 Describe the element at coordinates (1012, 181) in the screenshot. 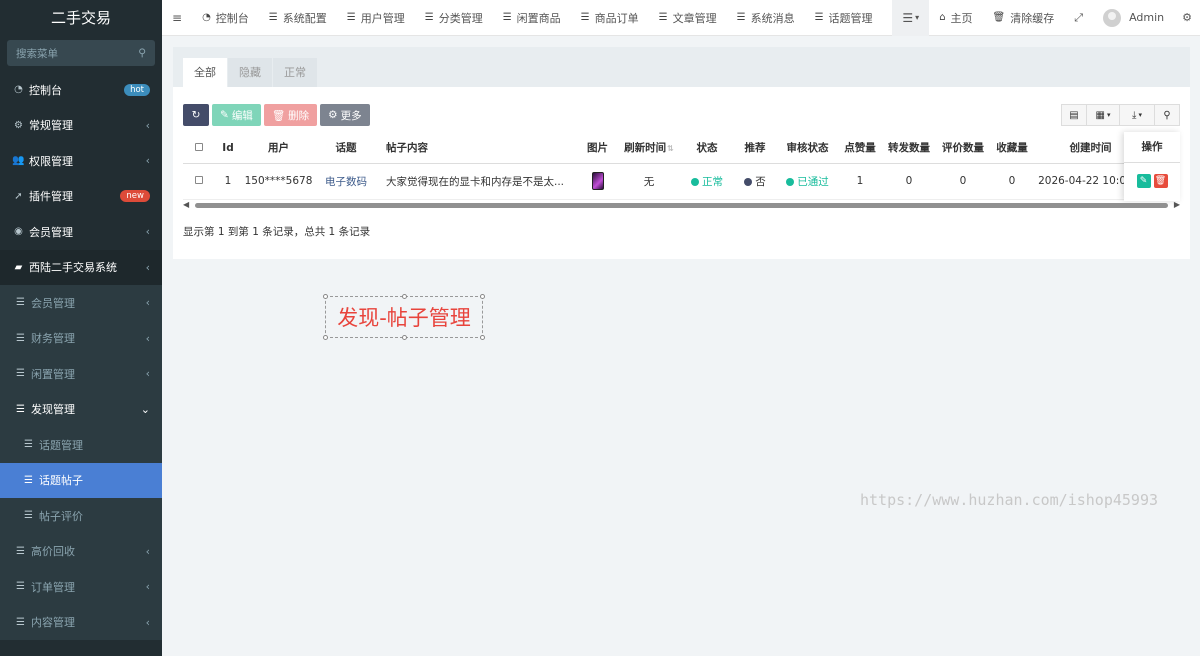

I see `cell-favorites: 0` at that location.